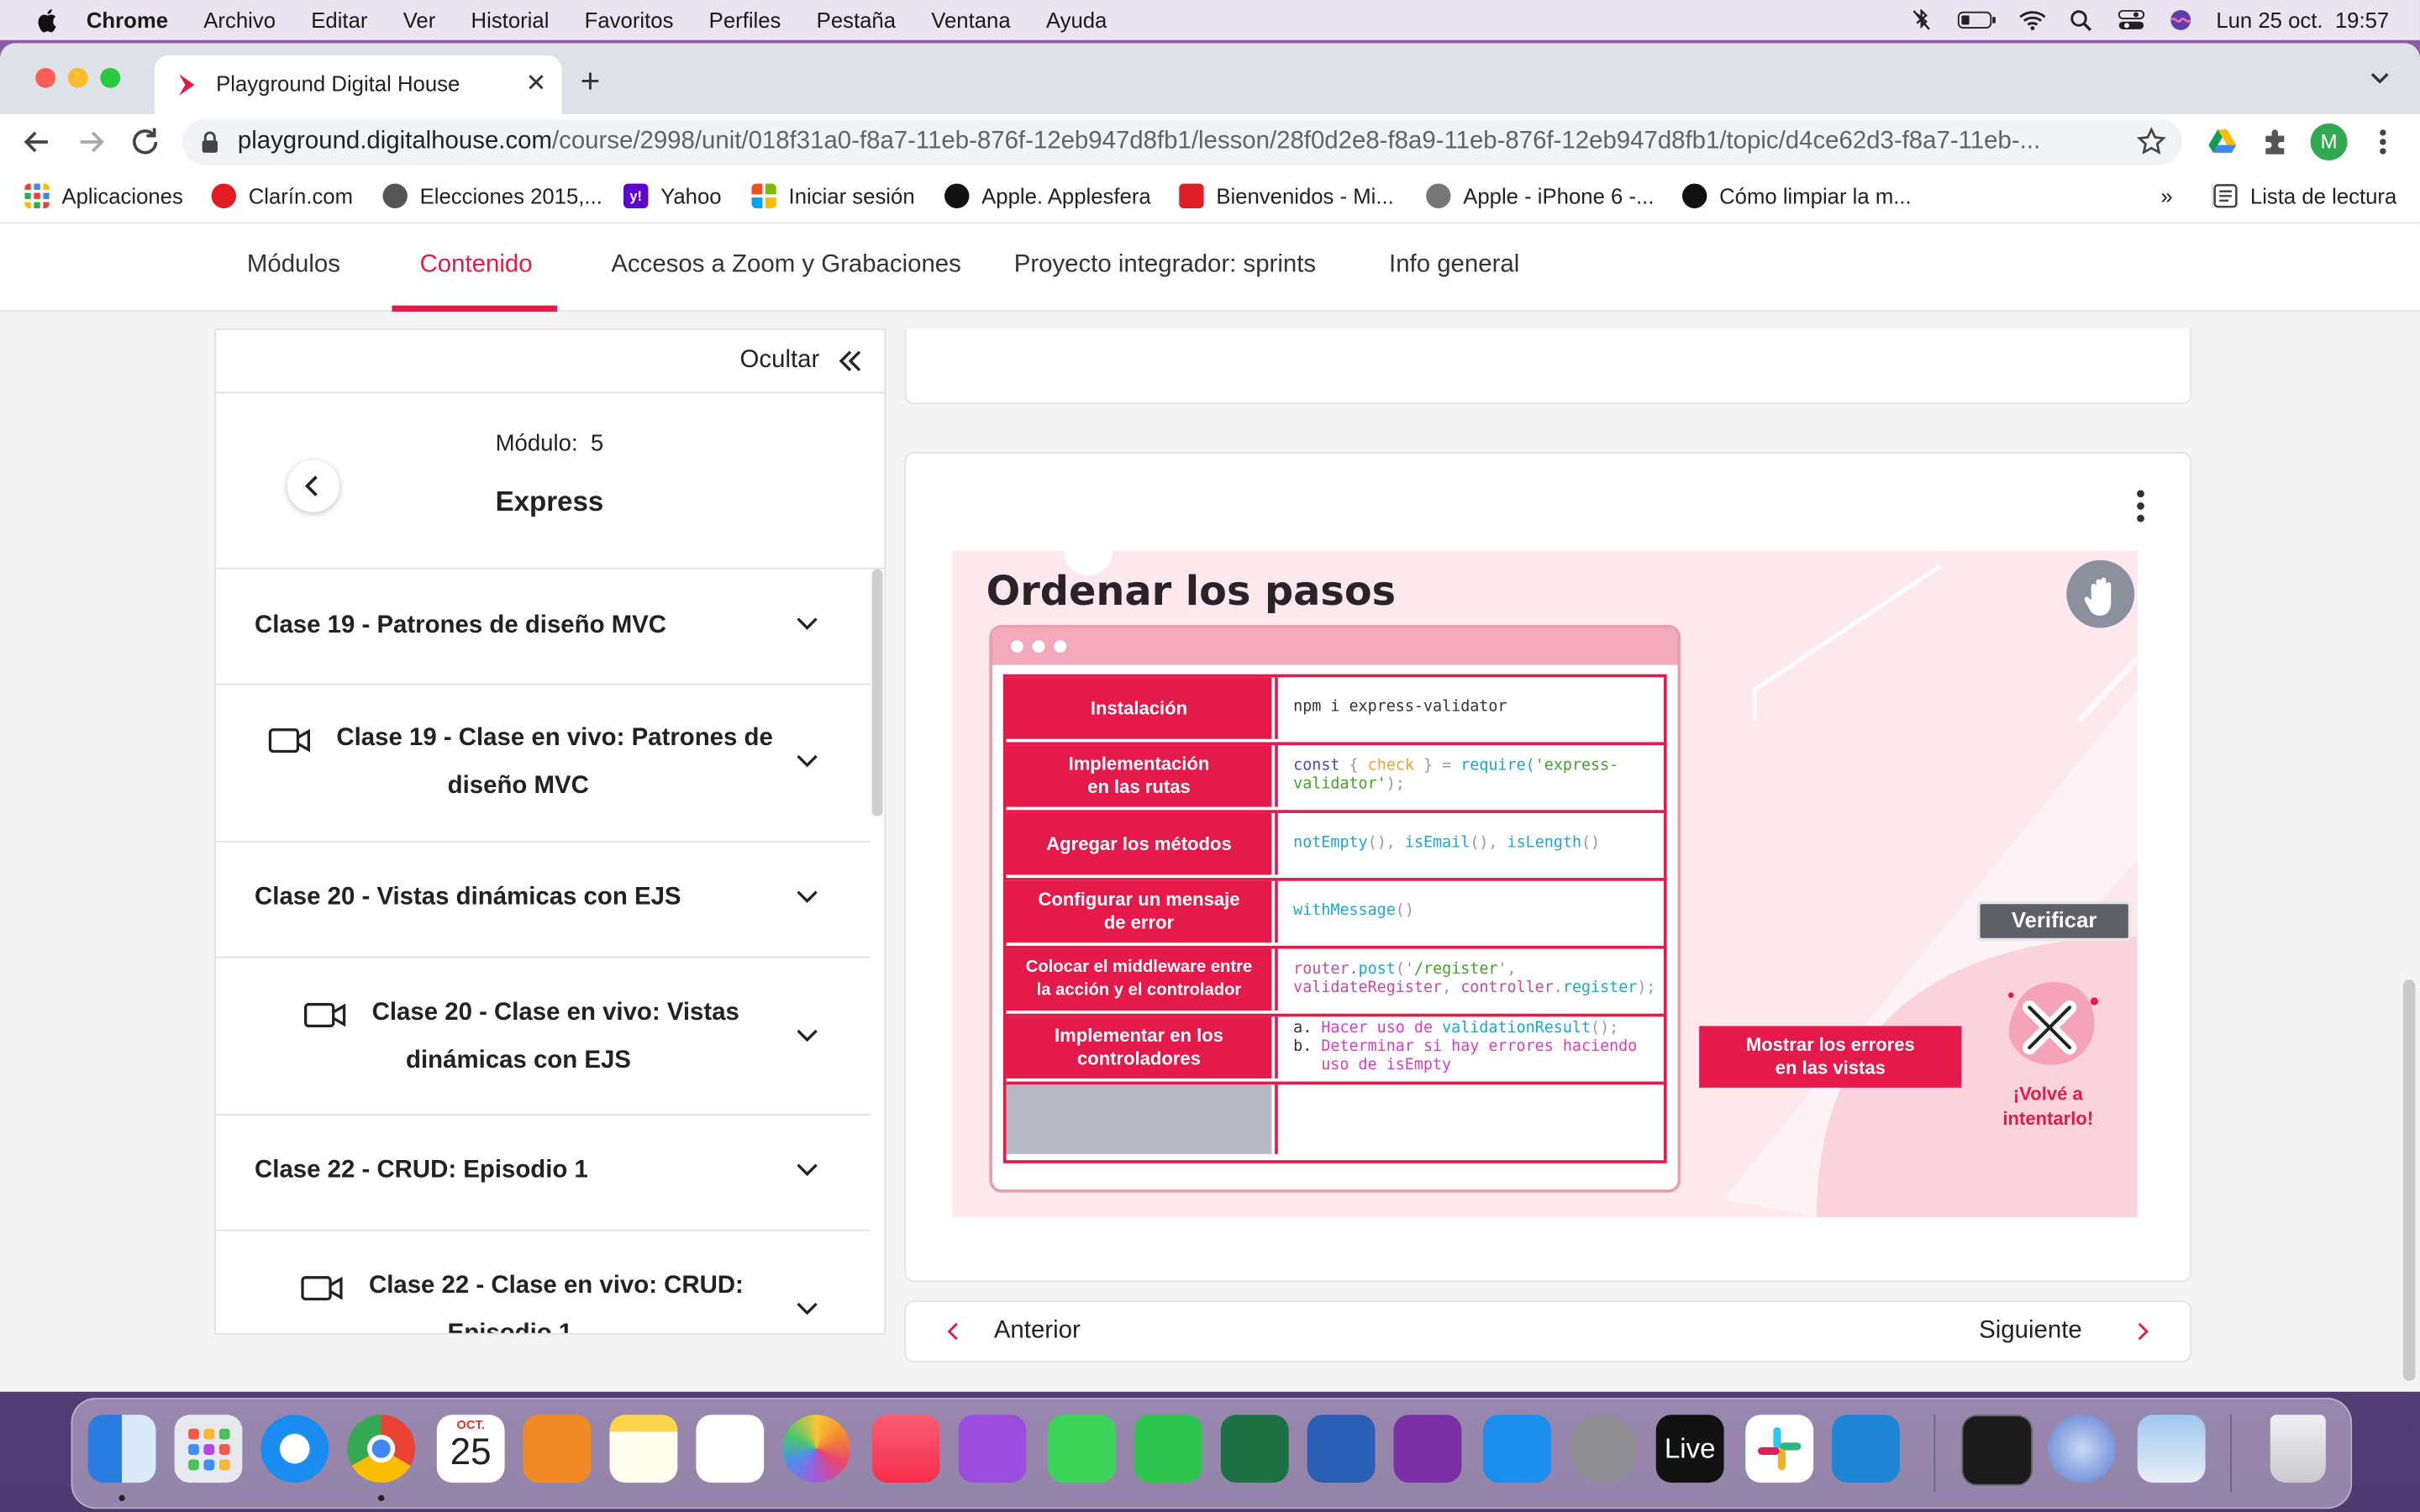 This screenshot has height=1512, width=2420. I want to click on reading-list-button: Lista de lectura, so click(2303, 195).